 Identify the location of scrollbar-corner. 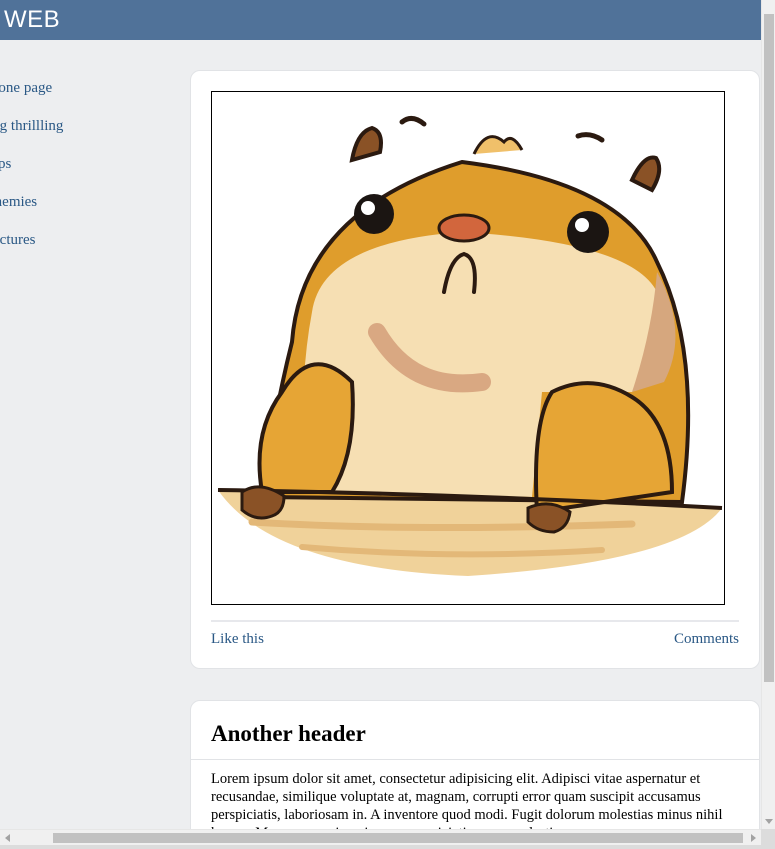
(768, 839).